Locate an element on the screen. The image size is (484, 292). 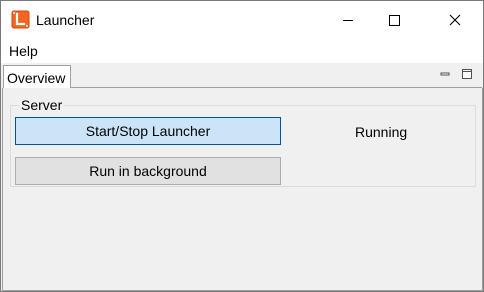
minimize-icon is located at coordinates (348, 20).